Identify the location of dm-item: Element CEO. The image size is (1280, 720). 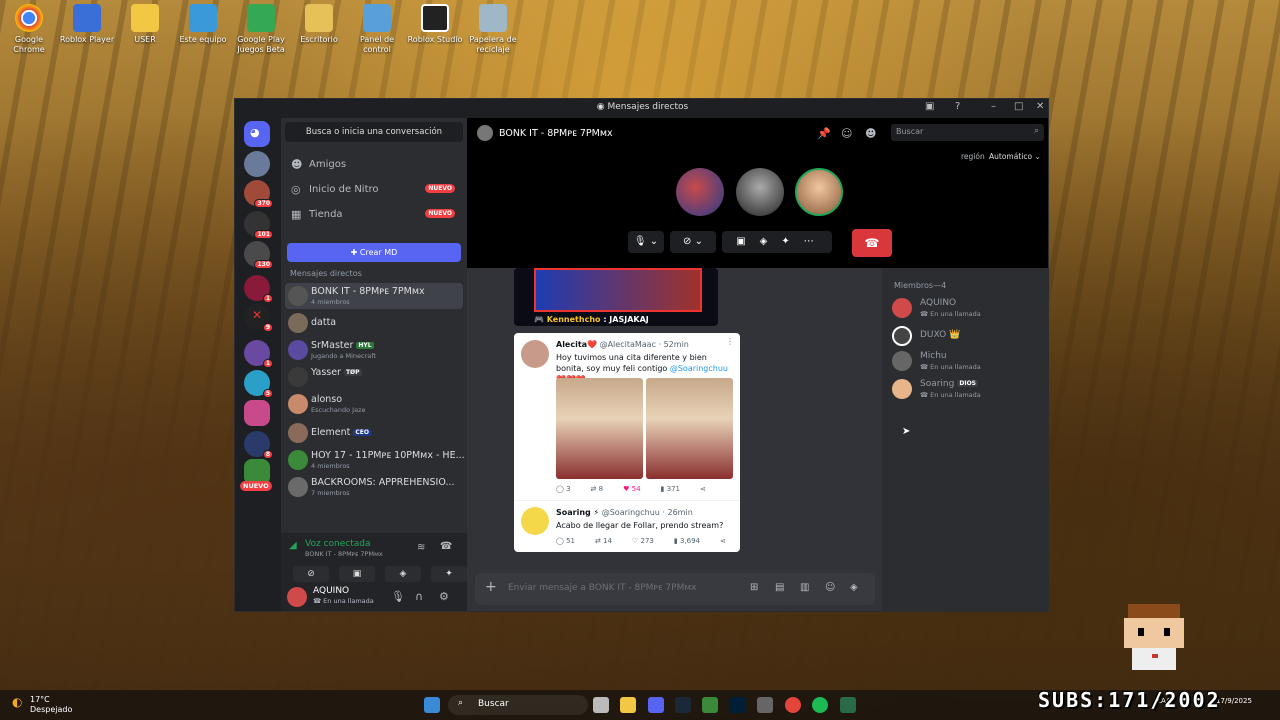
(374, 433).